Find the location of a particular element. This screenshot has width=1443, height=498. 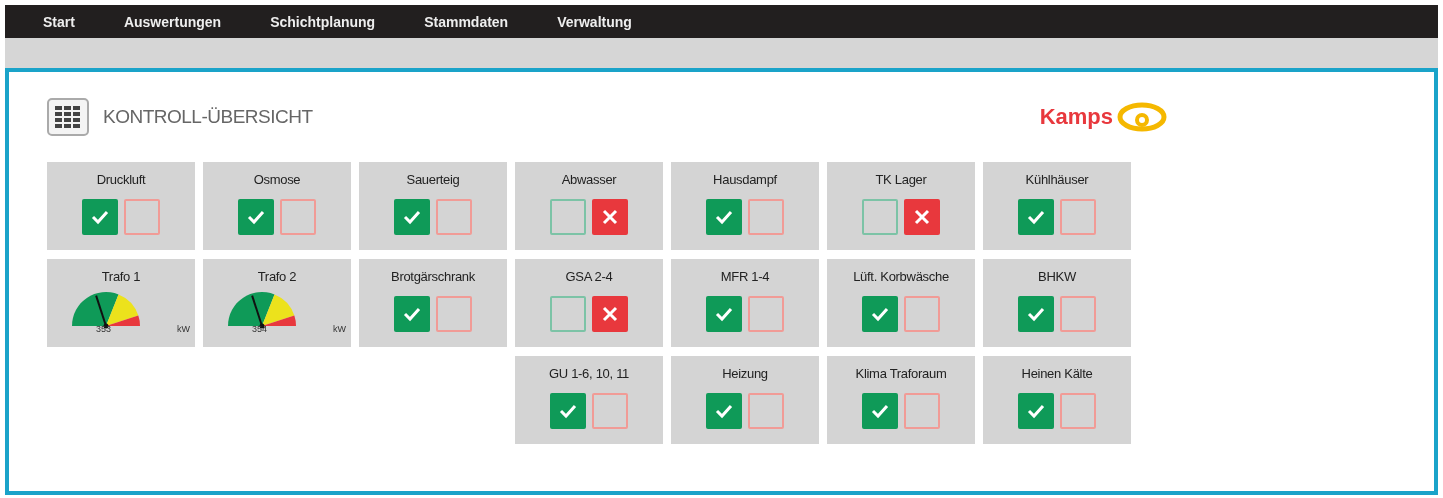

sensor-name: Klima Traforaum is located at coordinates (901, 373).